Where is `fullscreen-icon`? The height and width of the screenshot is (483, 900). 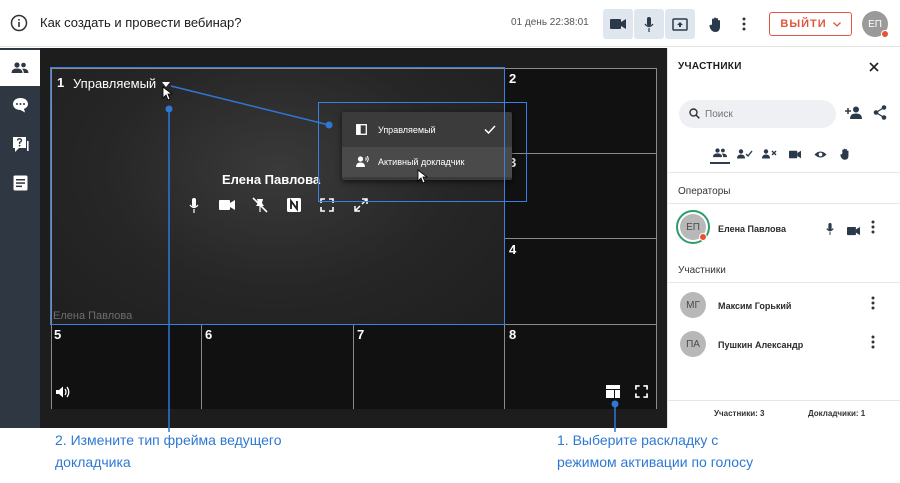 fullscreen-icon is located at coordinates (641, 391).